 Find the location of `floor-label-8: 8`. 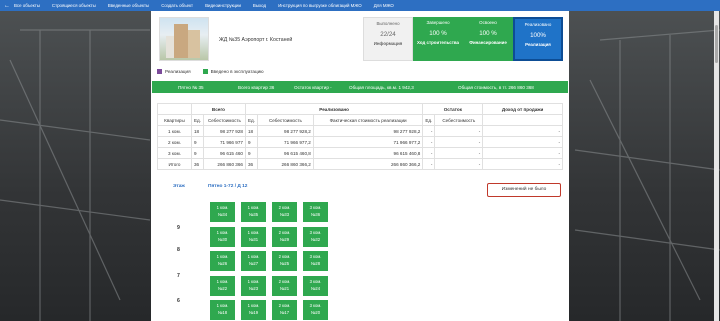

floor-label-8: 8 is located at coordinates (178, 250).